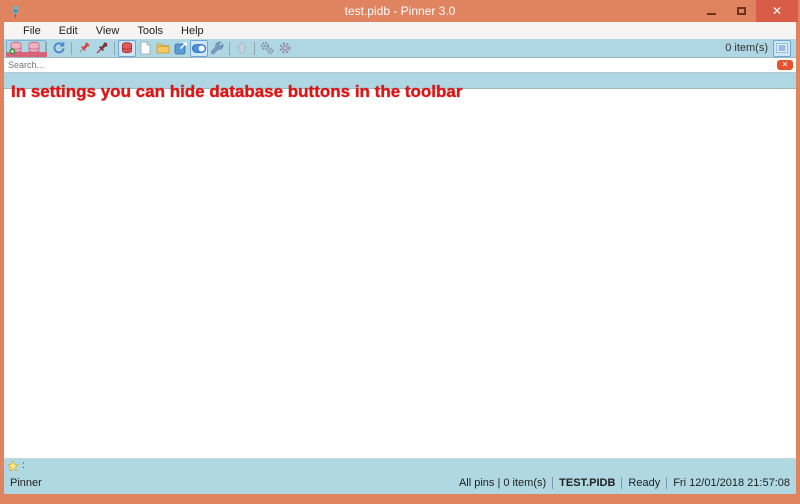 Image resolution: width=800 pixels, height=504 pixels. I want to click on add-database-button, so click(16, 48).